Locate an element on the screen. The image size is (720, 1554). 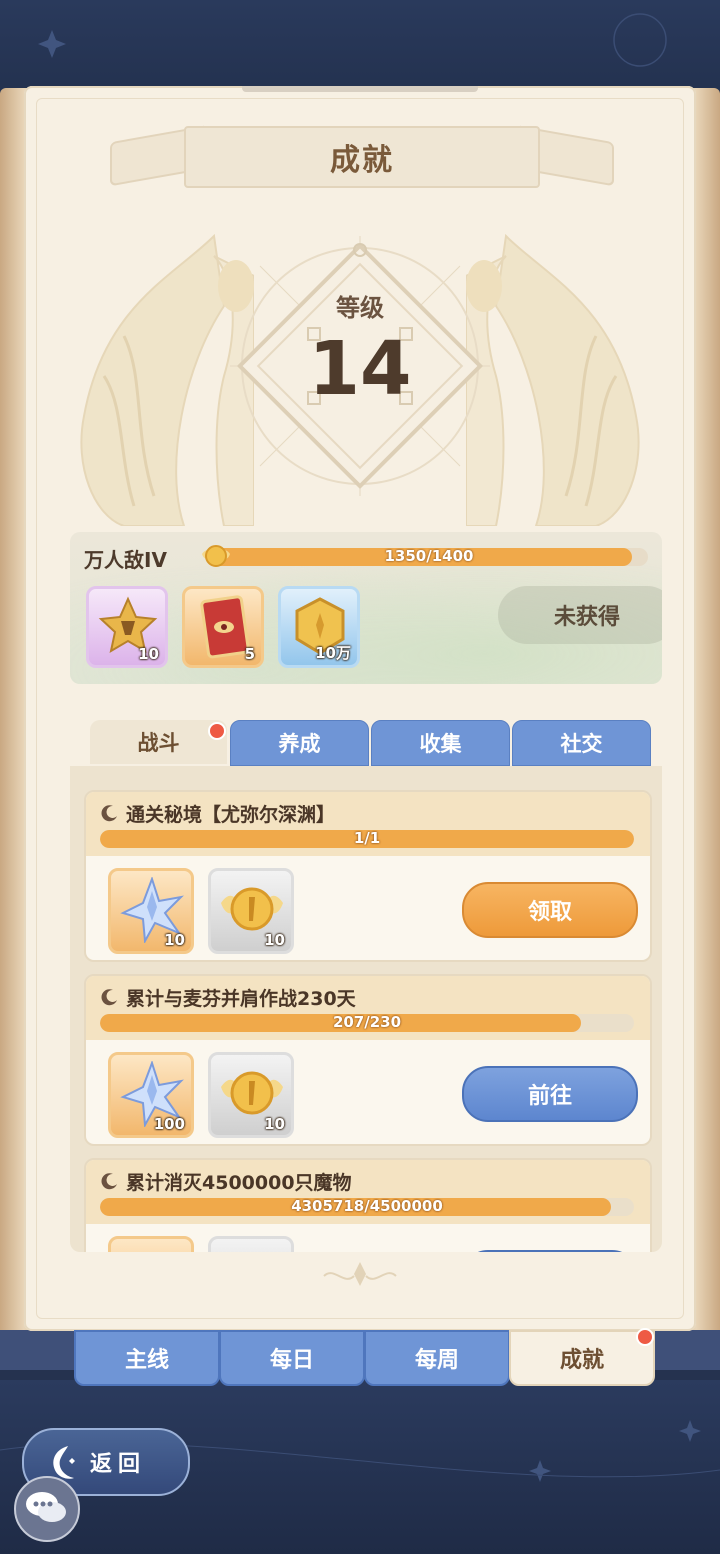
page-handle is located at coordinates (360, 89).